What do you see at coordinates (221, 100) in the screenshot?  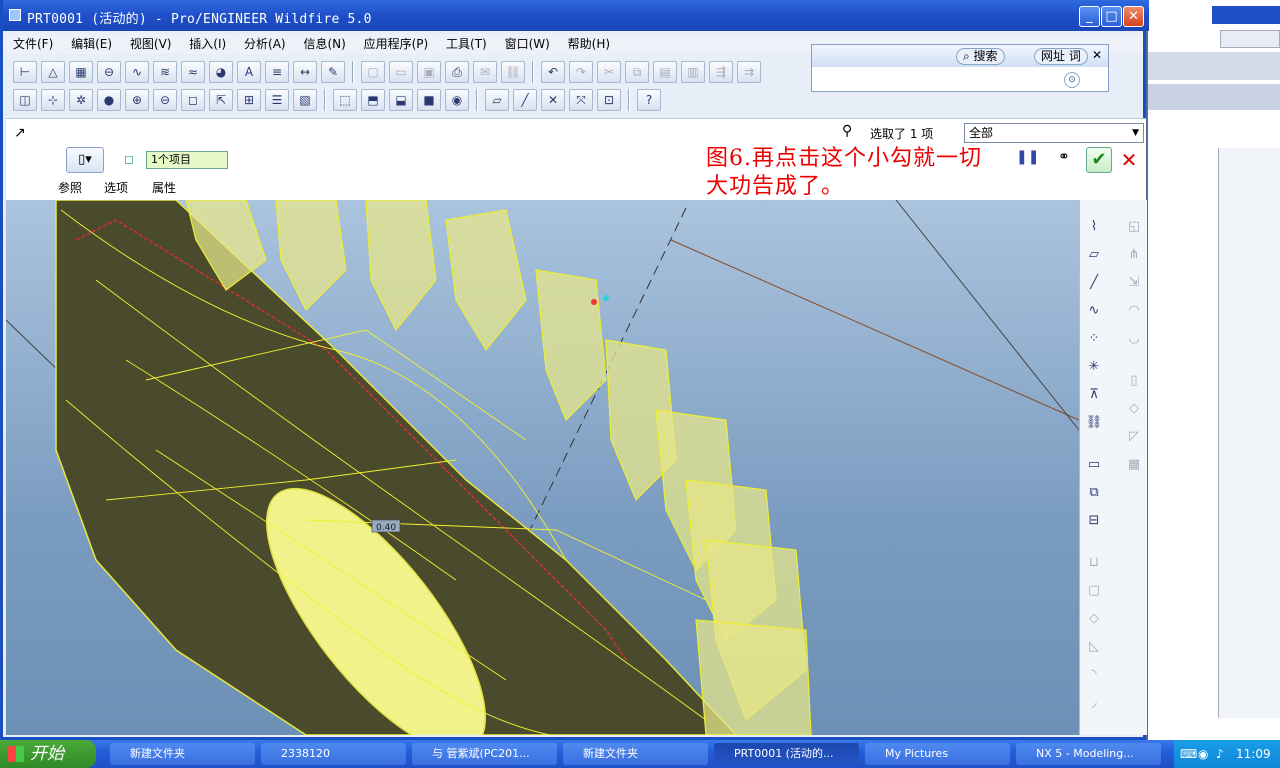 I see `reorient-icon: ⇱` at bounding box center [221, 100].